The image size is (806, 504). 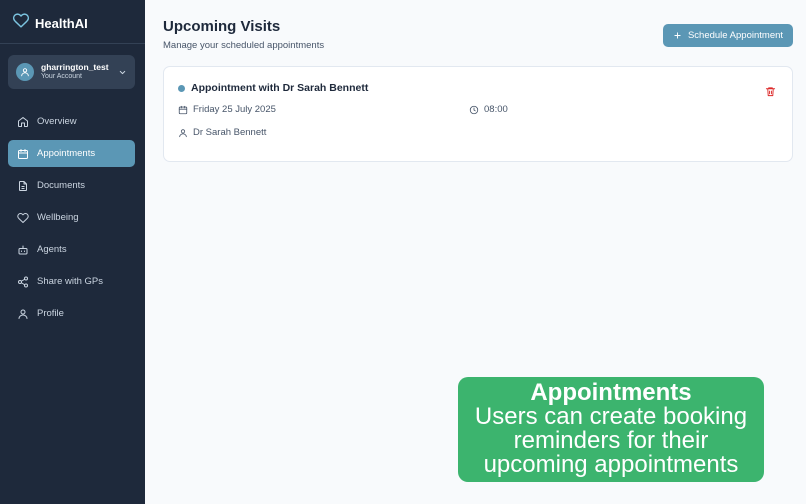 I want to click on avatar, so click(x=25, y=72).